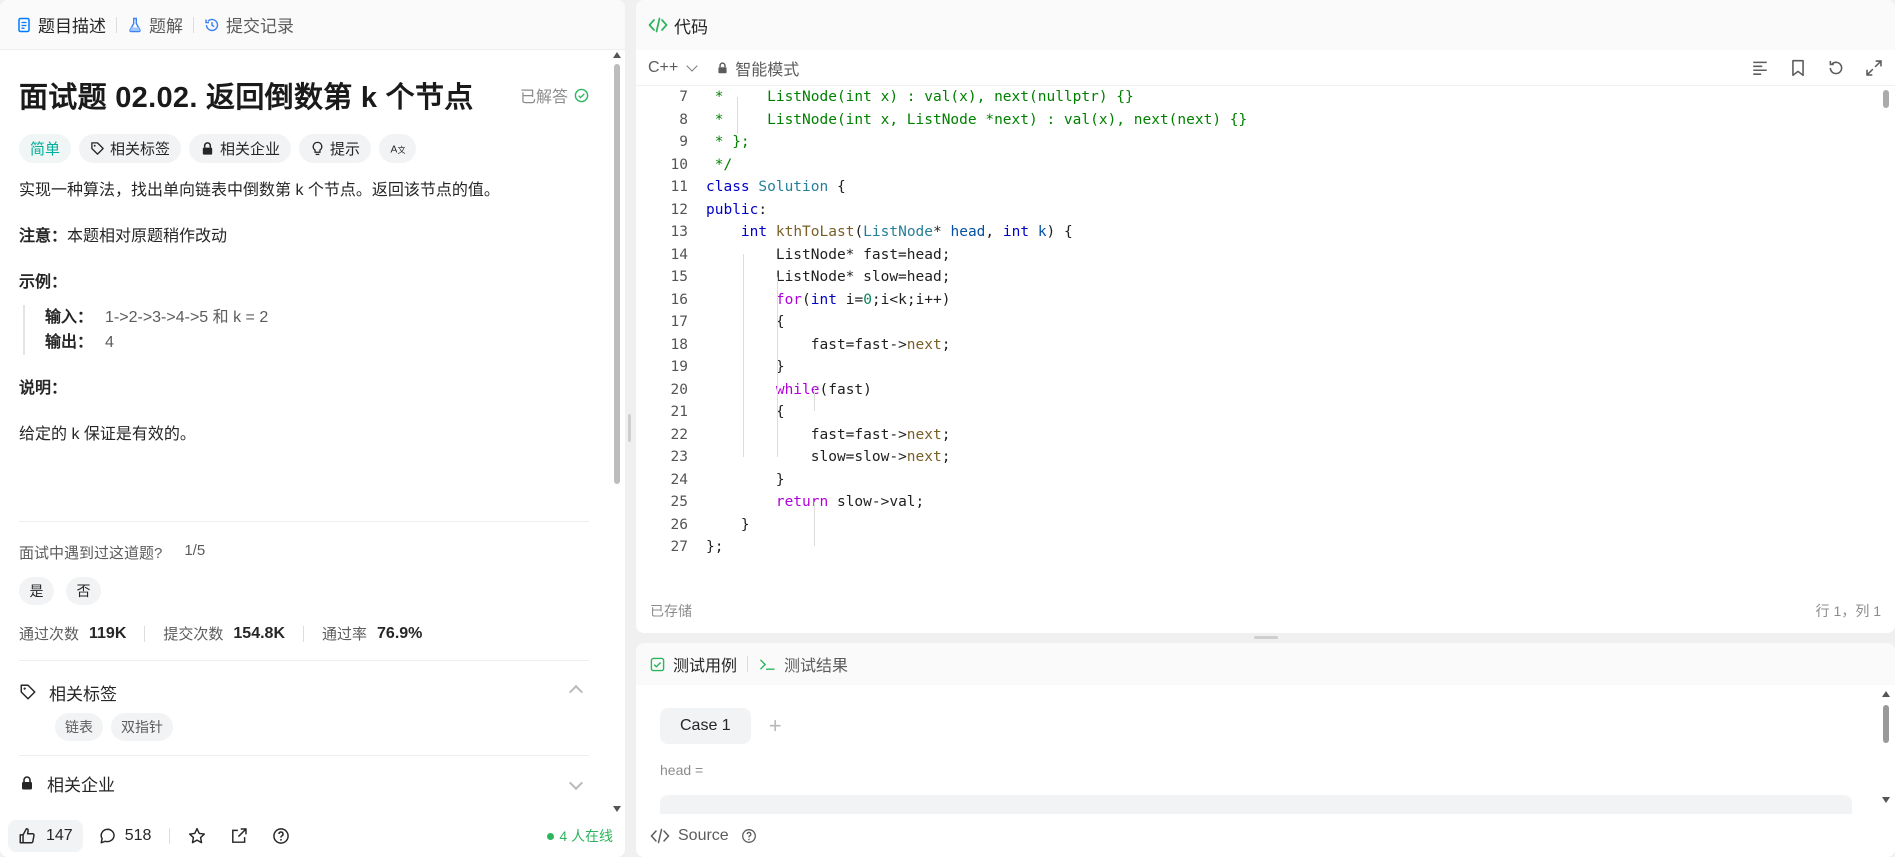  Describe the element at coordinates (201, 836) in the screenshot. I see `favorite-button` at that location.